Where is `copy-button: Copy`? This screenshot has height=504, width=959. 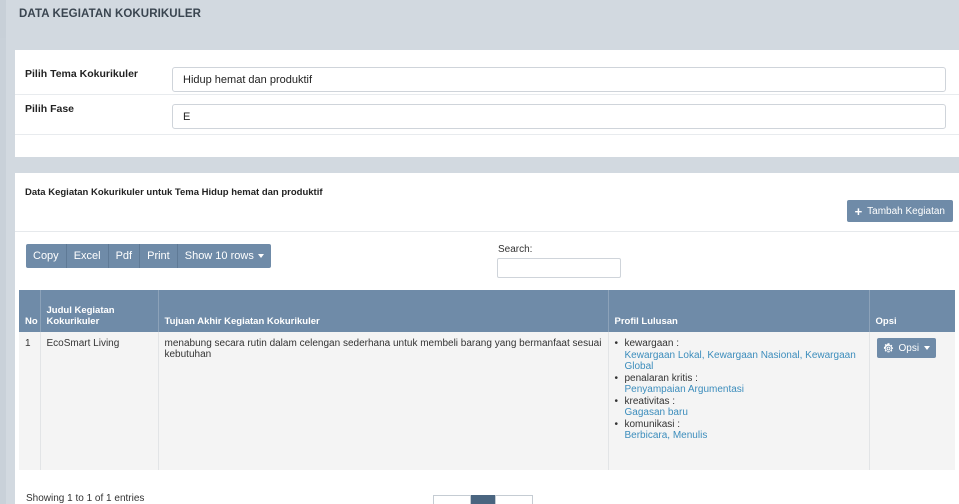
copy-button: Copy is located at coordinates (46, 256).